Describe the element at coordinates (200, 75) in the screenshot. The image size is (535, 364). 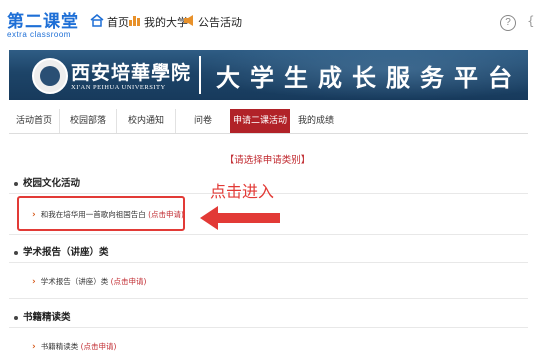
I see `banner-divider` at that location.